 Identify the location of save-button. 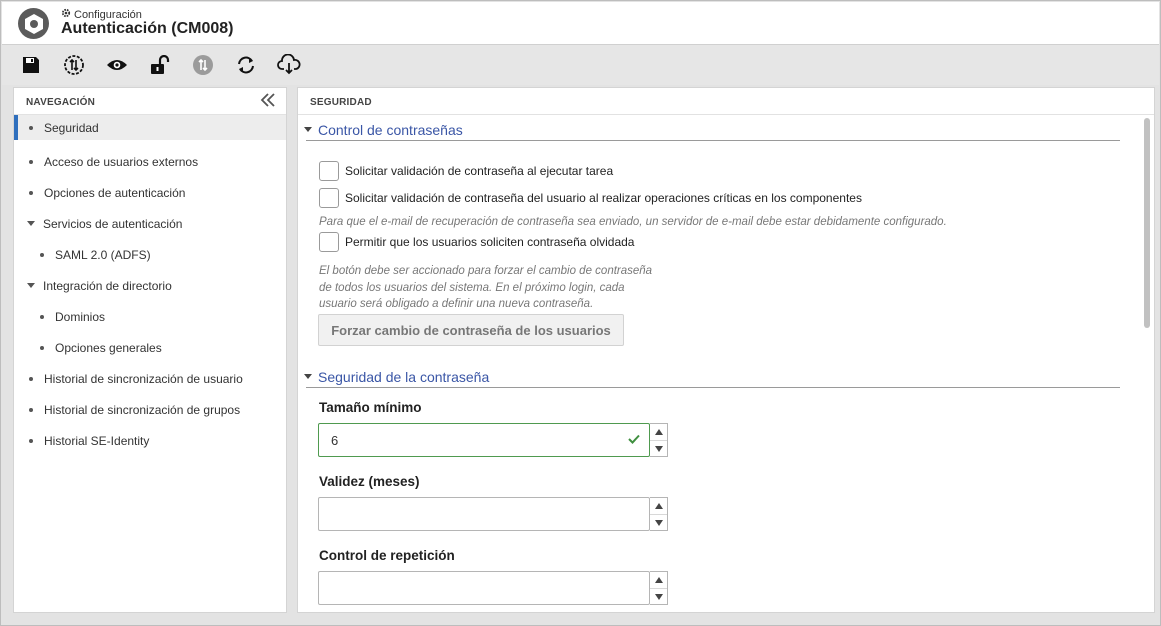
(31, 65).